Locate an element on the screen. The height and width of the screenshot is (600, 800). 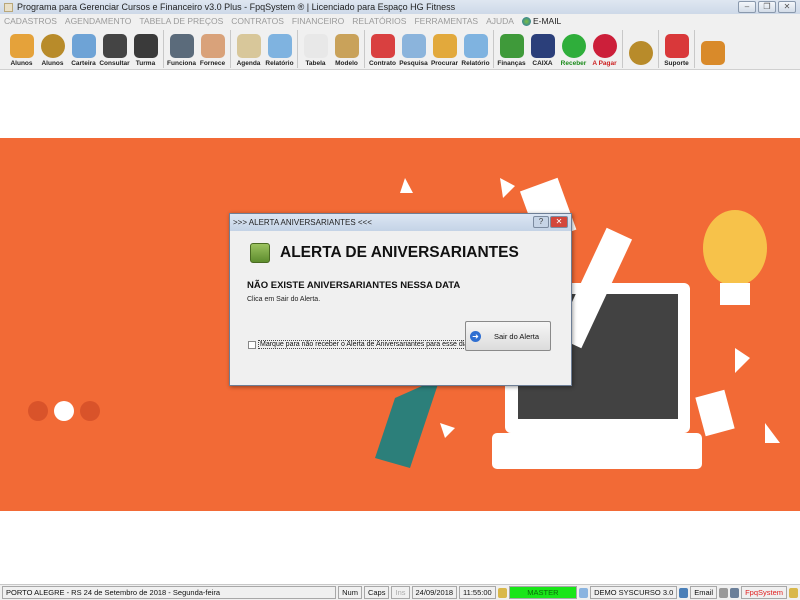
computer-icon is located at coordinates (735, 592).